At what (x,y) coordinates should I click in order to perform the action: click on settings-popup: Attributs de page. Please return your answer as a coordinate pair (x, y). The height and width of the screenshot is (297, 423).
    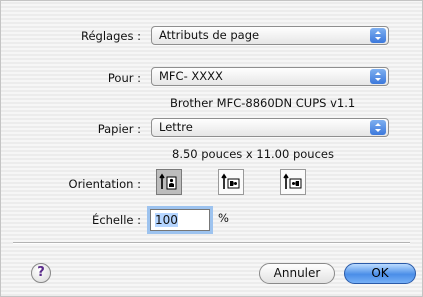
    Looking at the image, I should click on (270, 35).